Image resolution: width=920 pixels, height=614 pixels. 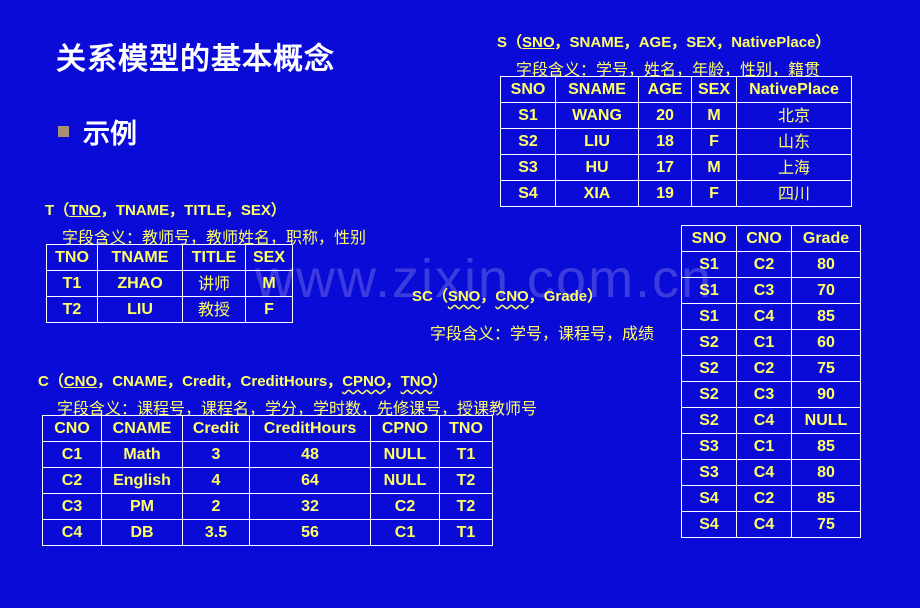 What do you see at coordinates (665, 141) in the screenshot?
I see `table-cell: 18` at bounding box center [665, 141].